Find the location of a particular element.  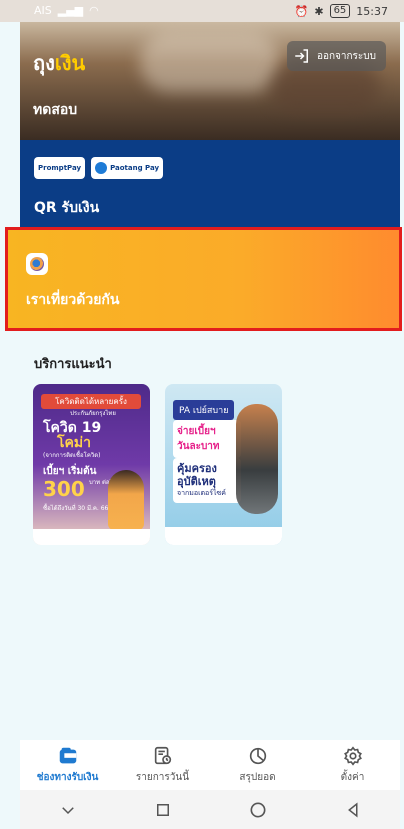

qr-receive-card: PromptPay Paotang Pay QR รับเงิน is located at coordinates (210, 184).